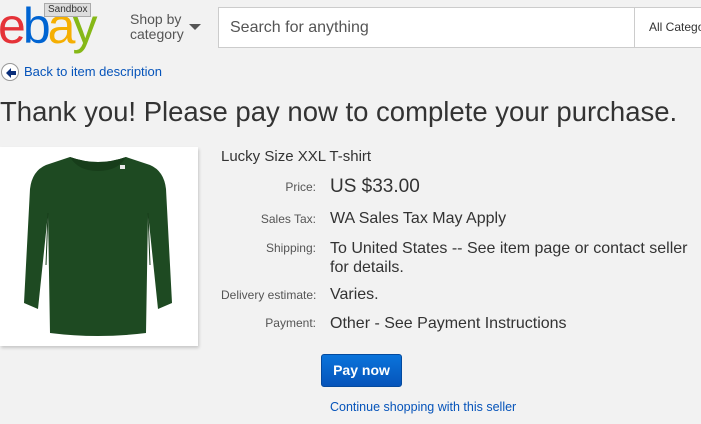  I want to click on back-arrow-icon, so click(10, 72).